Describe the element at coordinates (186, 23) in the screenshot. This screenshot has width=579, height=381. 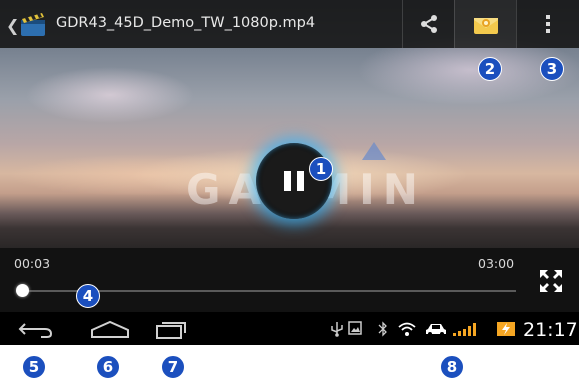
I see `file-title: GDR43_45D_Demo_TW_1080p.mp4` at that location.